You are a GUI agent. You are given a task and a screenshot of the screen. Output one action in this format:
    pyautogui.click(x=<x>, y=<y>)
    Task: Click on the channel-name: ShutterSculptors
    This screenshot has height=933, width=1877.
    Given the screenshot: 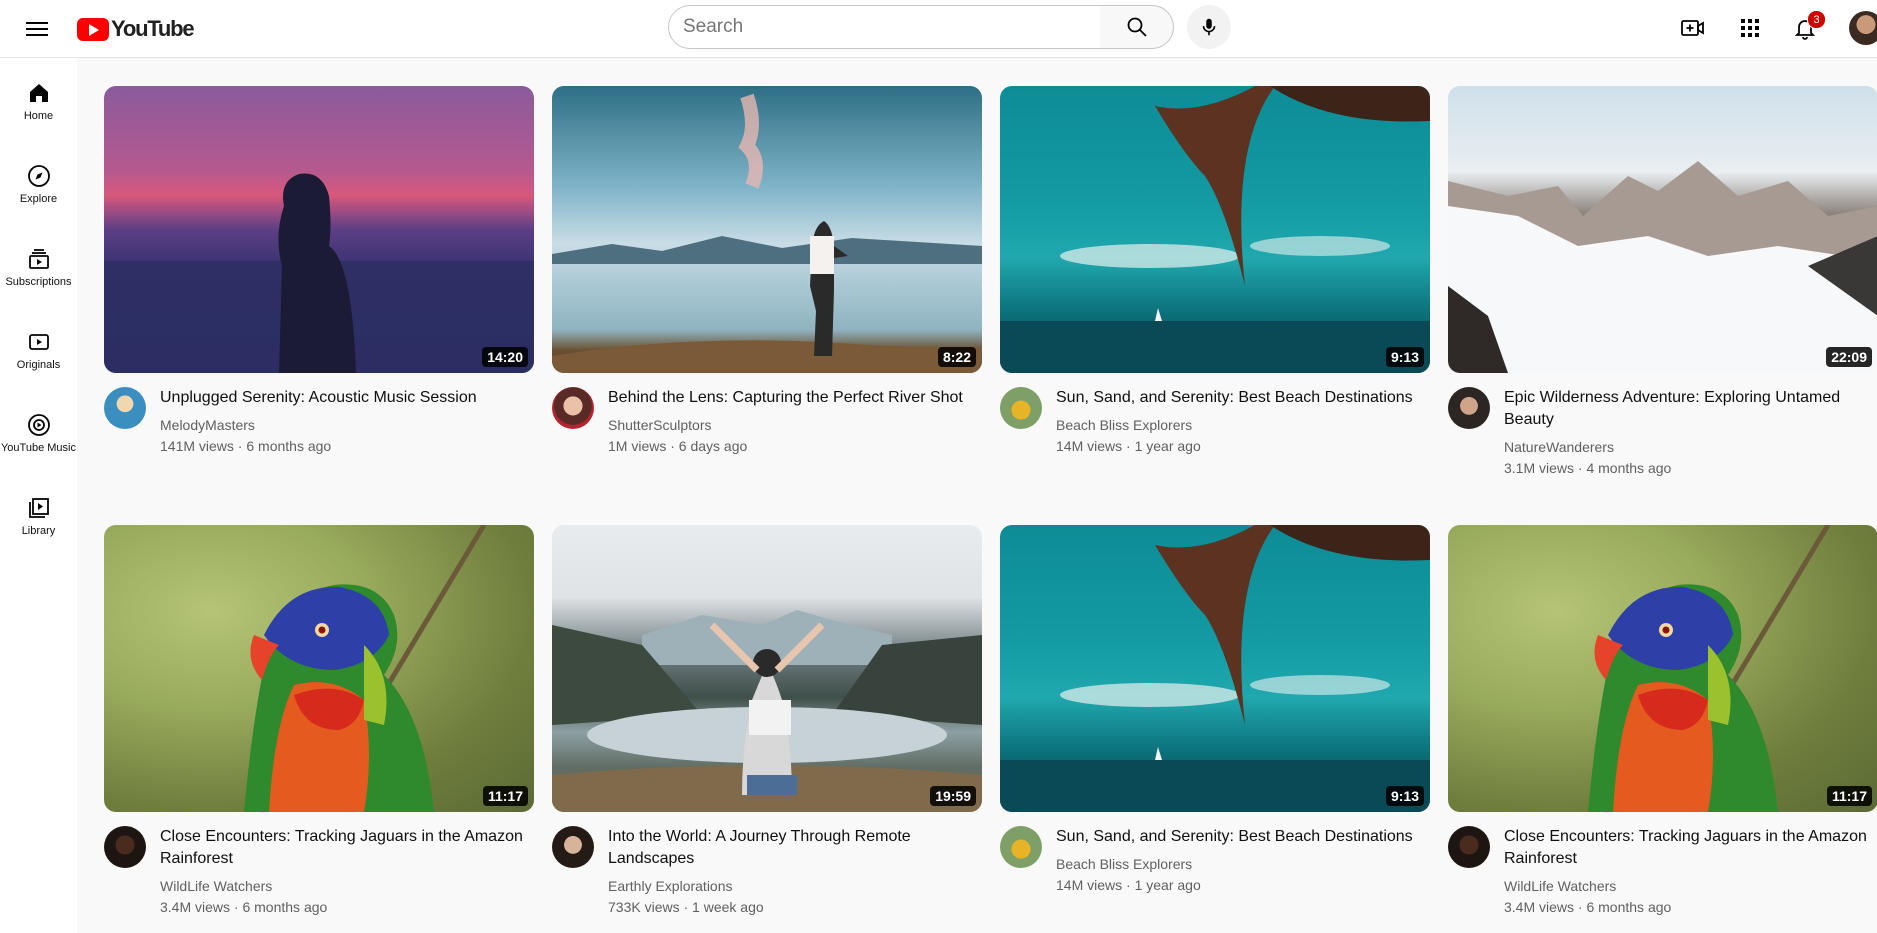 What is the action you would take?
    pyautogui.click(x=660, y=425)
    